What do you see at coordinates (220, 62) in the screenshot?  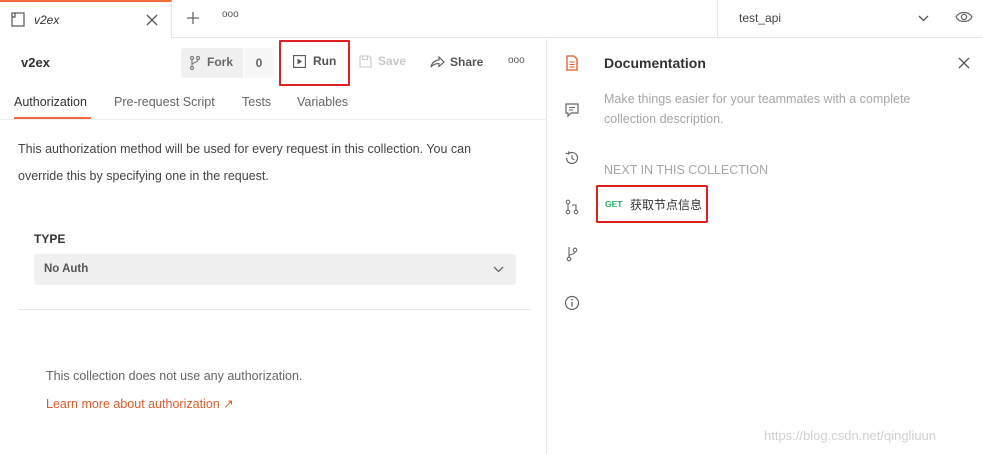 I see `fork-label: Fork` at bounding box center [220, 62].